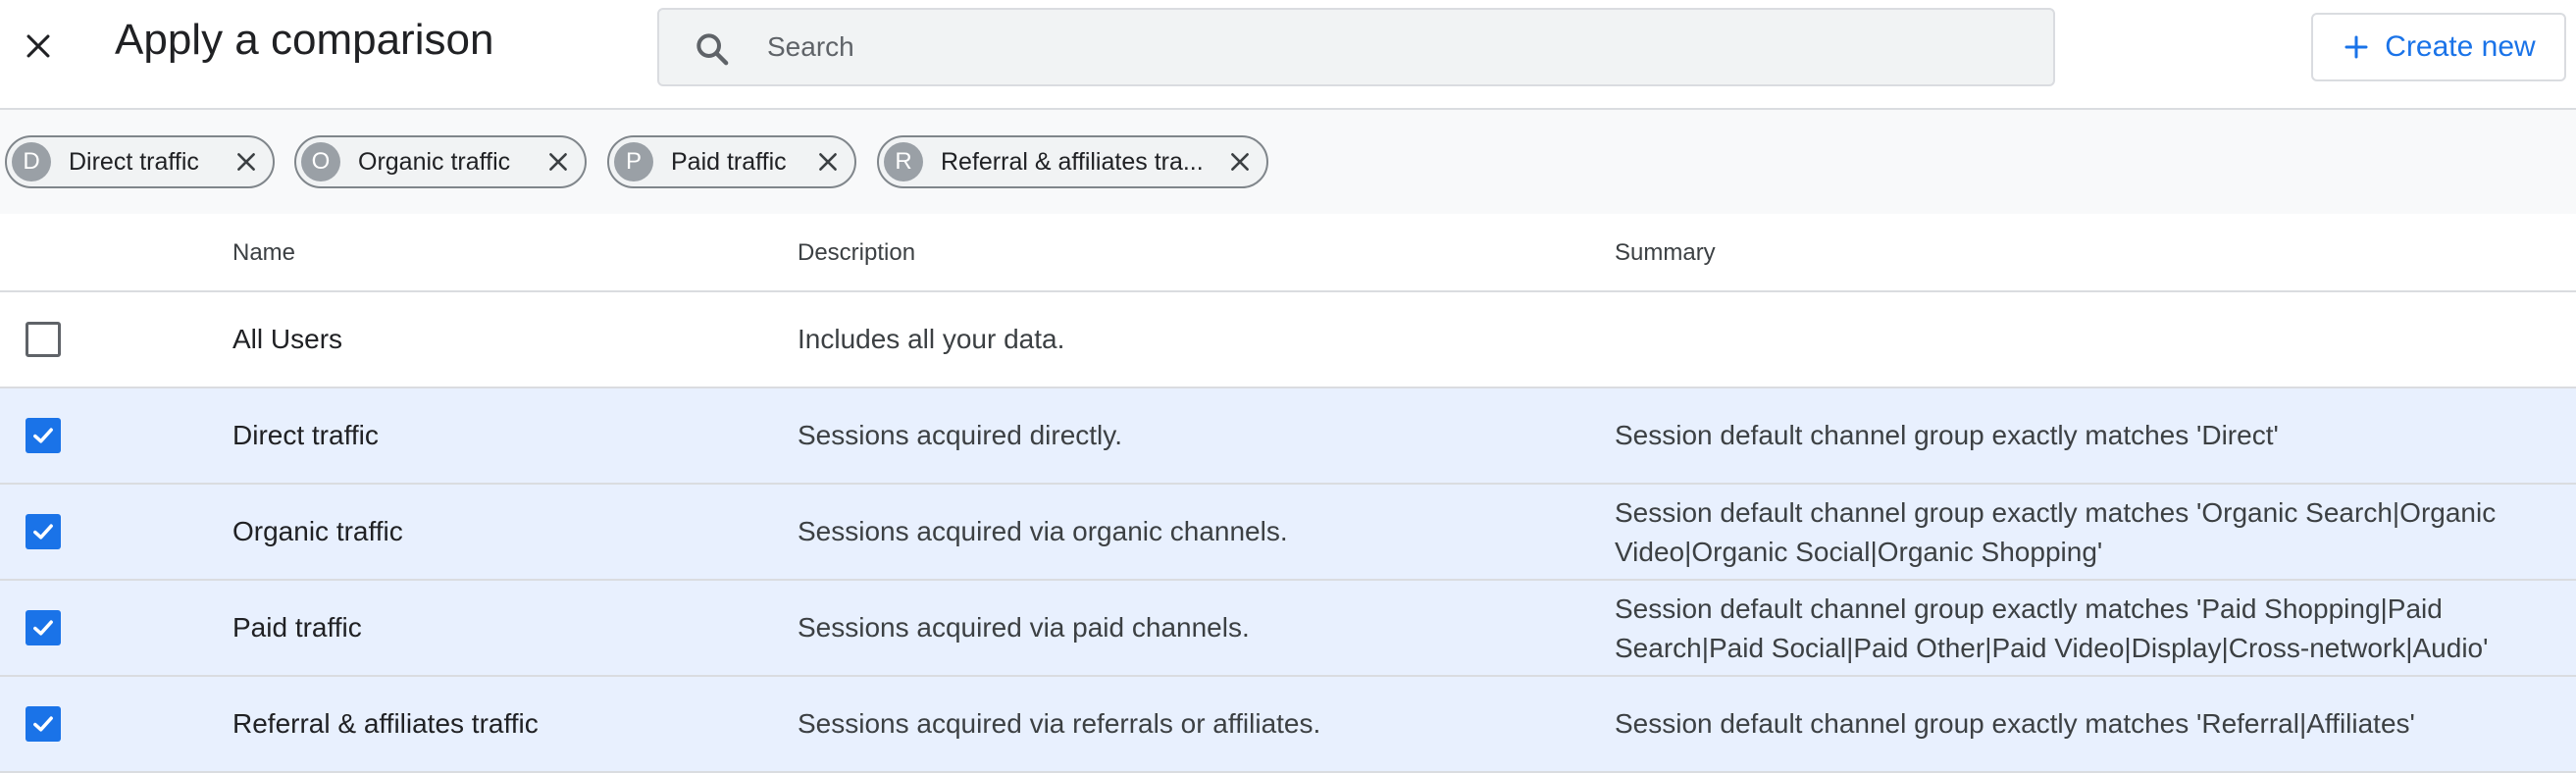 This screenshot has width=2576, height=773. What do you see at coordinates (633, 161) in the screenshot?
I see `chip-avatar: P` at bounding box center [633, 161].